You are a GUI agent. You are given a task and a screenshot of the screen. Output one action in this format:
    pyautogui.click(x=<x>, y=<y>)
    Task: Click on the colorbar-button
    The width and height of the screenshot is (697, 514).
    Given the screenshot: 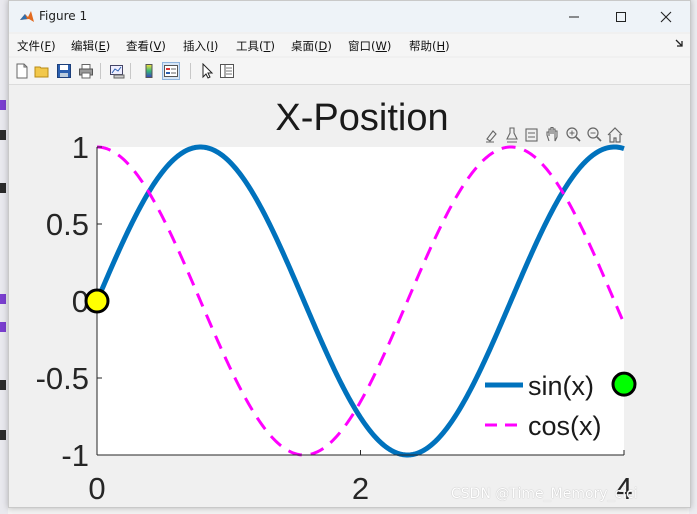 What is the action you would take?
    pyautogui.click(x=149, y=71)
    